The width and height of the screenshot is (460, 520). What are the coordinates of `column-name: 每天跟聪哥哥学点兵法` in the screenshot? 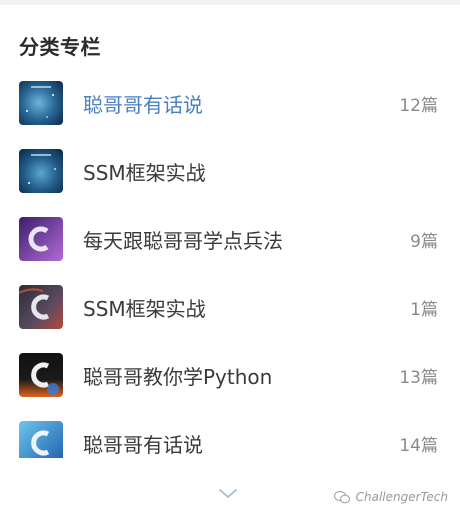 It's located at (183, 241).